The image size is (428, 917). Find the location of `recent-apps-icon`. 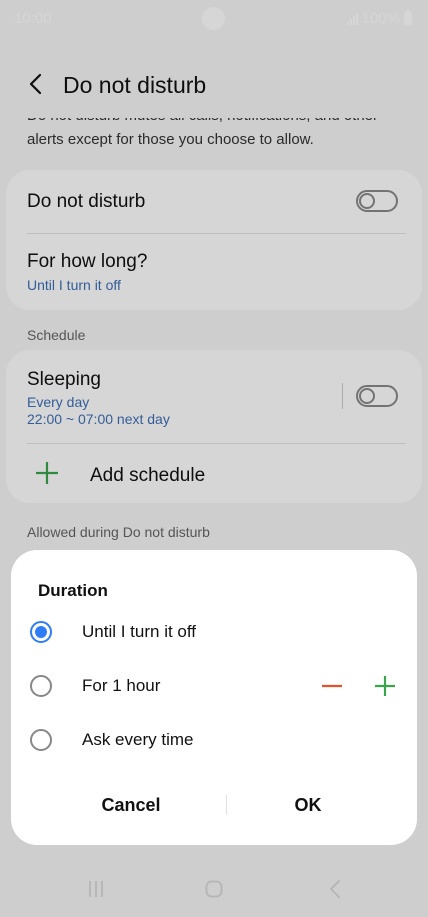

recent-apps-icon is located at coordinates (96, 889).